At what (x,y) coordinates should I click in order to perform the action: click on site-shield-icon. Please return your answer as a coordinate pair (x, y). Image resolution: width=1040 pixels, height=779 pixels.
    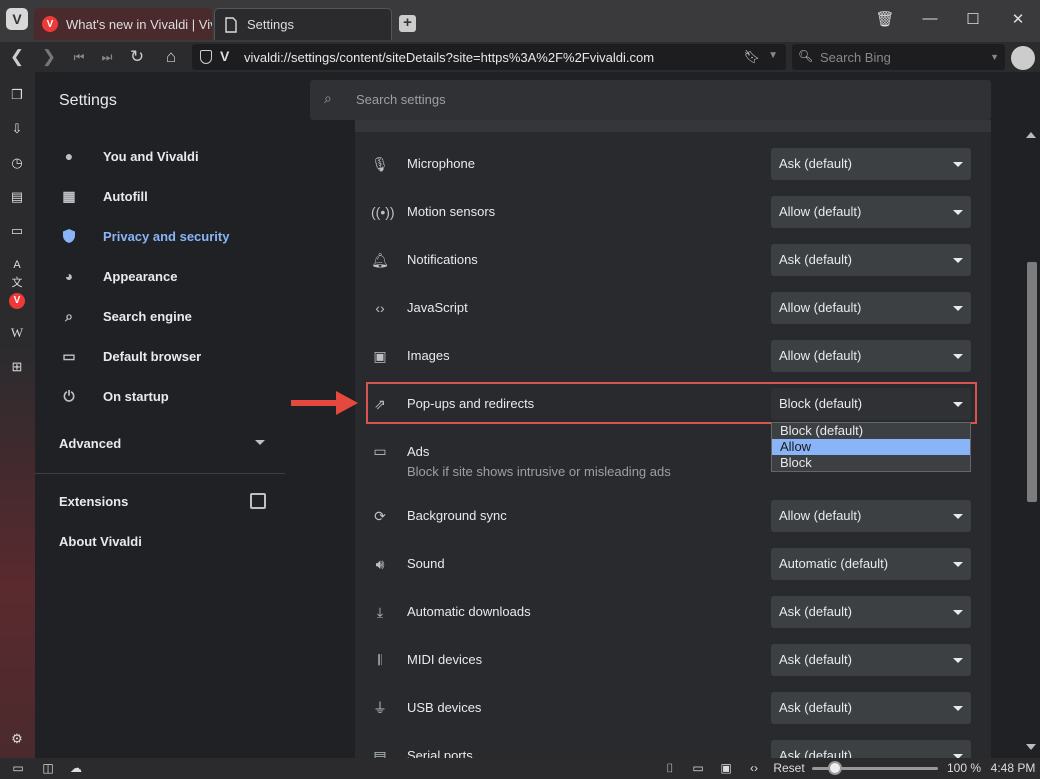
    Looking at the image, I should click on (206, 57).